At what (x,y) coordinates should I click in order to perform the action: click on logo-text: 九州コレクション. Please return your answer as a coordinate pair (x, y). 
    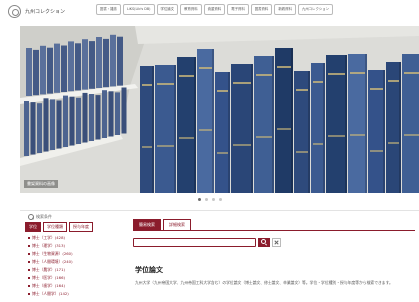
    Looking at the image, I should click on (45, 11).